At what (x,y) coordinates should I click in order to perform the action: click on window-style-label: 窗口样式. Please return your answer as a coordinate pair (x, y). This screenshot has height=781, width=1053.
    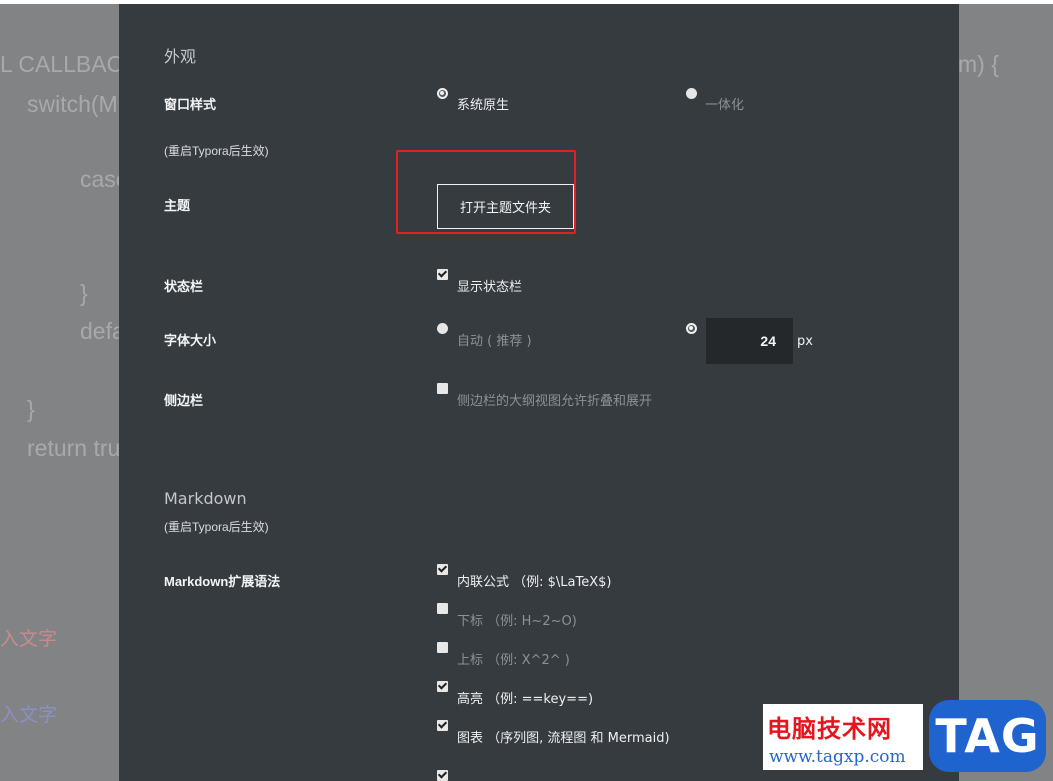
    Looking at the image, I should click on (190, 104).